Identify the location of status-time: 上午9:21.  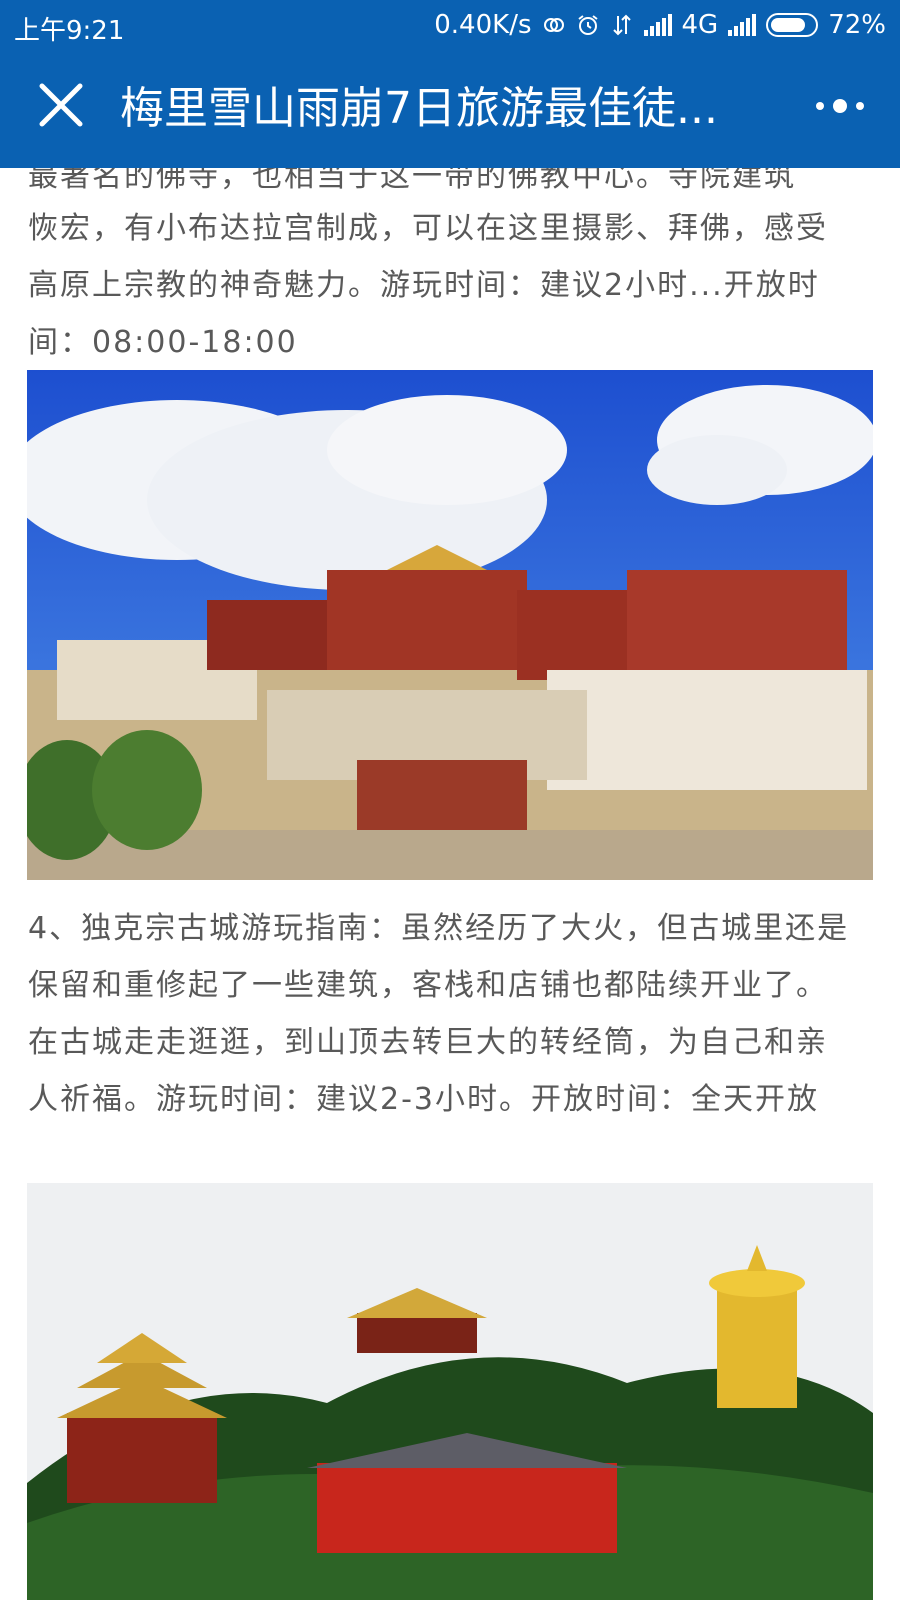
(69, 31).